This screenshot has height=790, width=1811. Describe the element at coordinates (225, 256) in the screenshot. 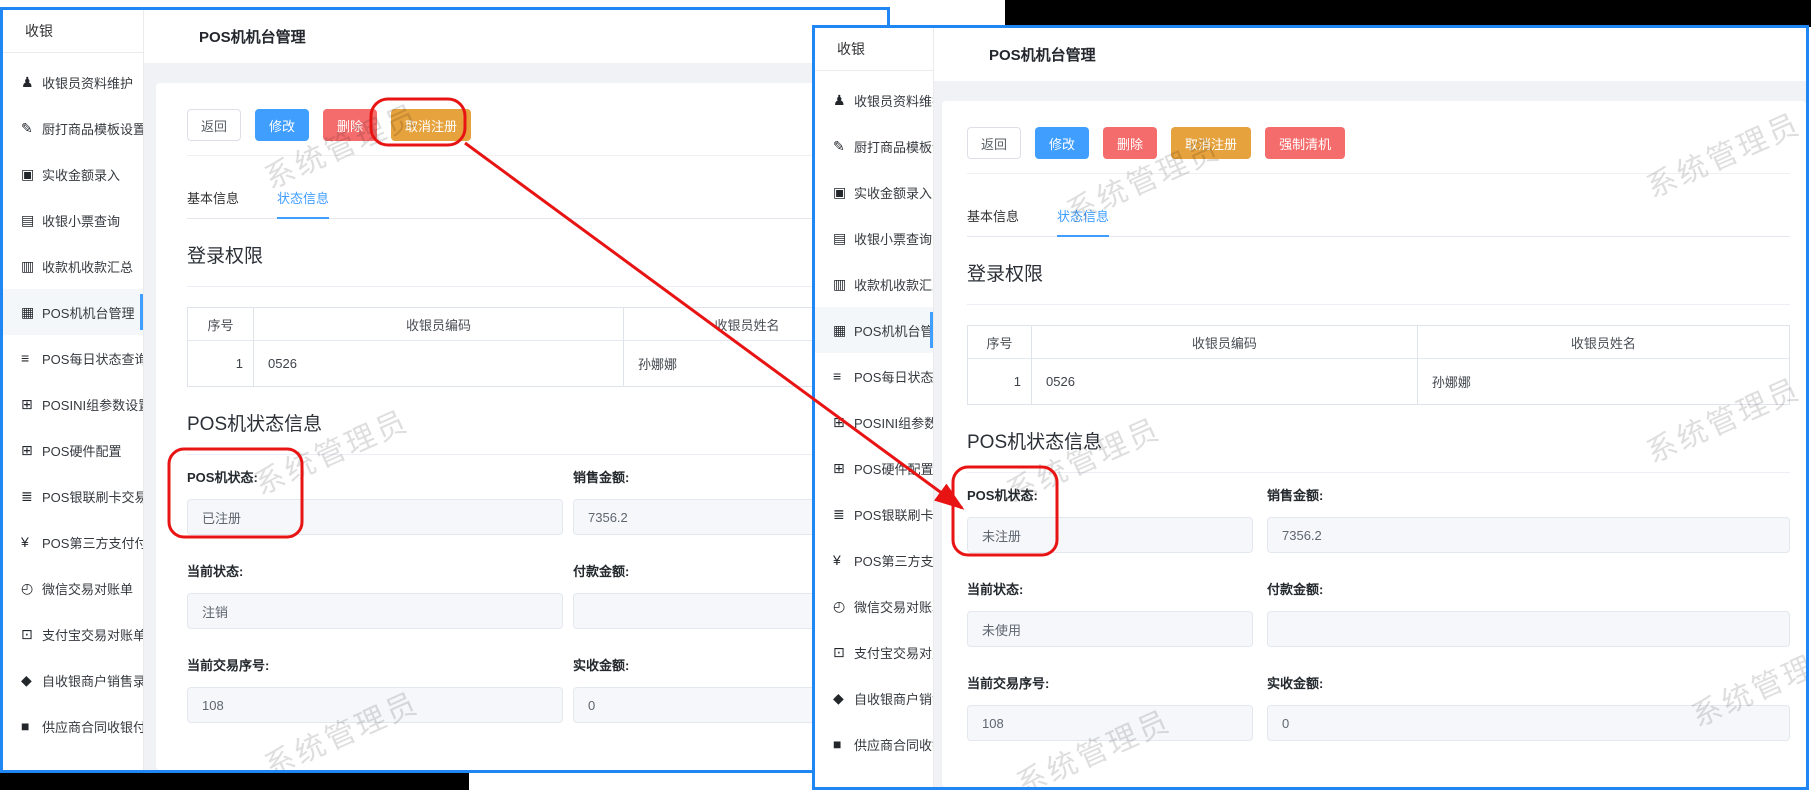

I see `section-login-permission-title: 登录权限` at that location.